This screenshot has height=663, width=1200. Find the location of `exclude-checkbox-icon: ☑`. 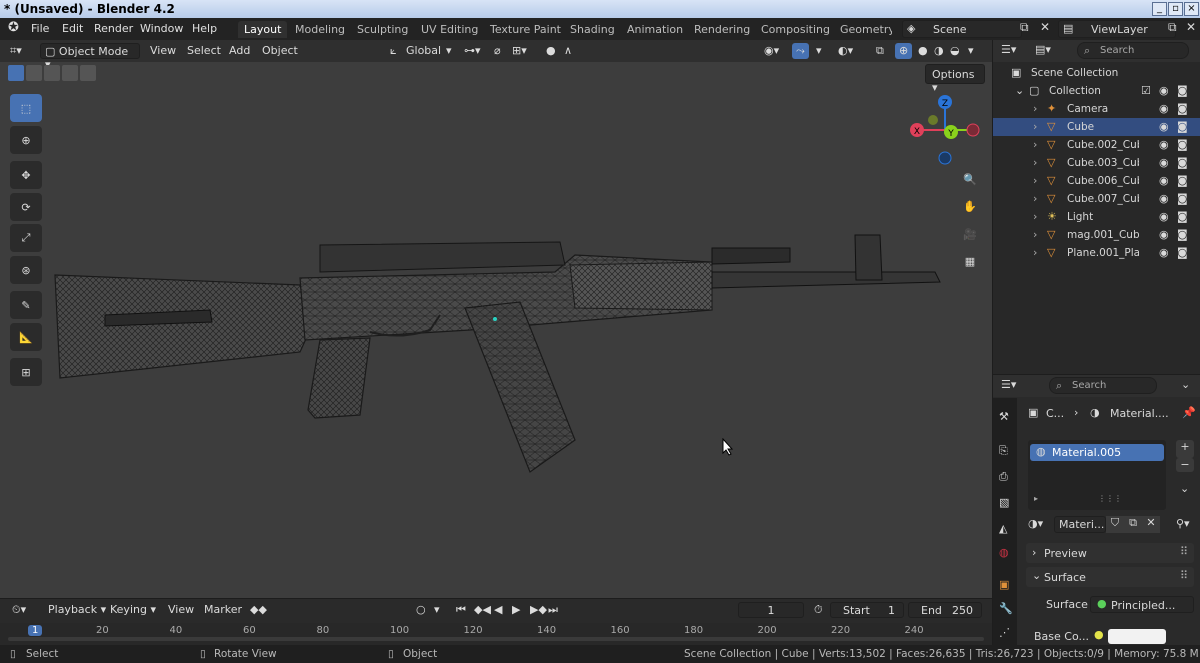

exclude-checkbox-icon: ☑ is located at coordinates (1146, 90).